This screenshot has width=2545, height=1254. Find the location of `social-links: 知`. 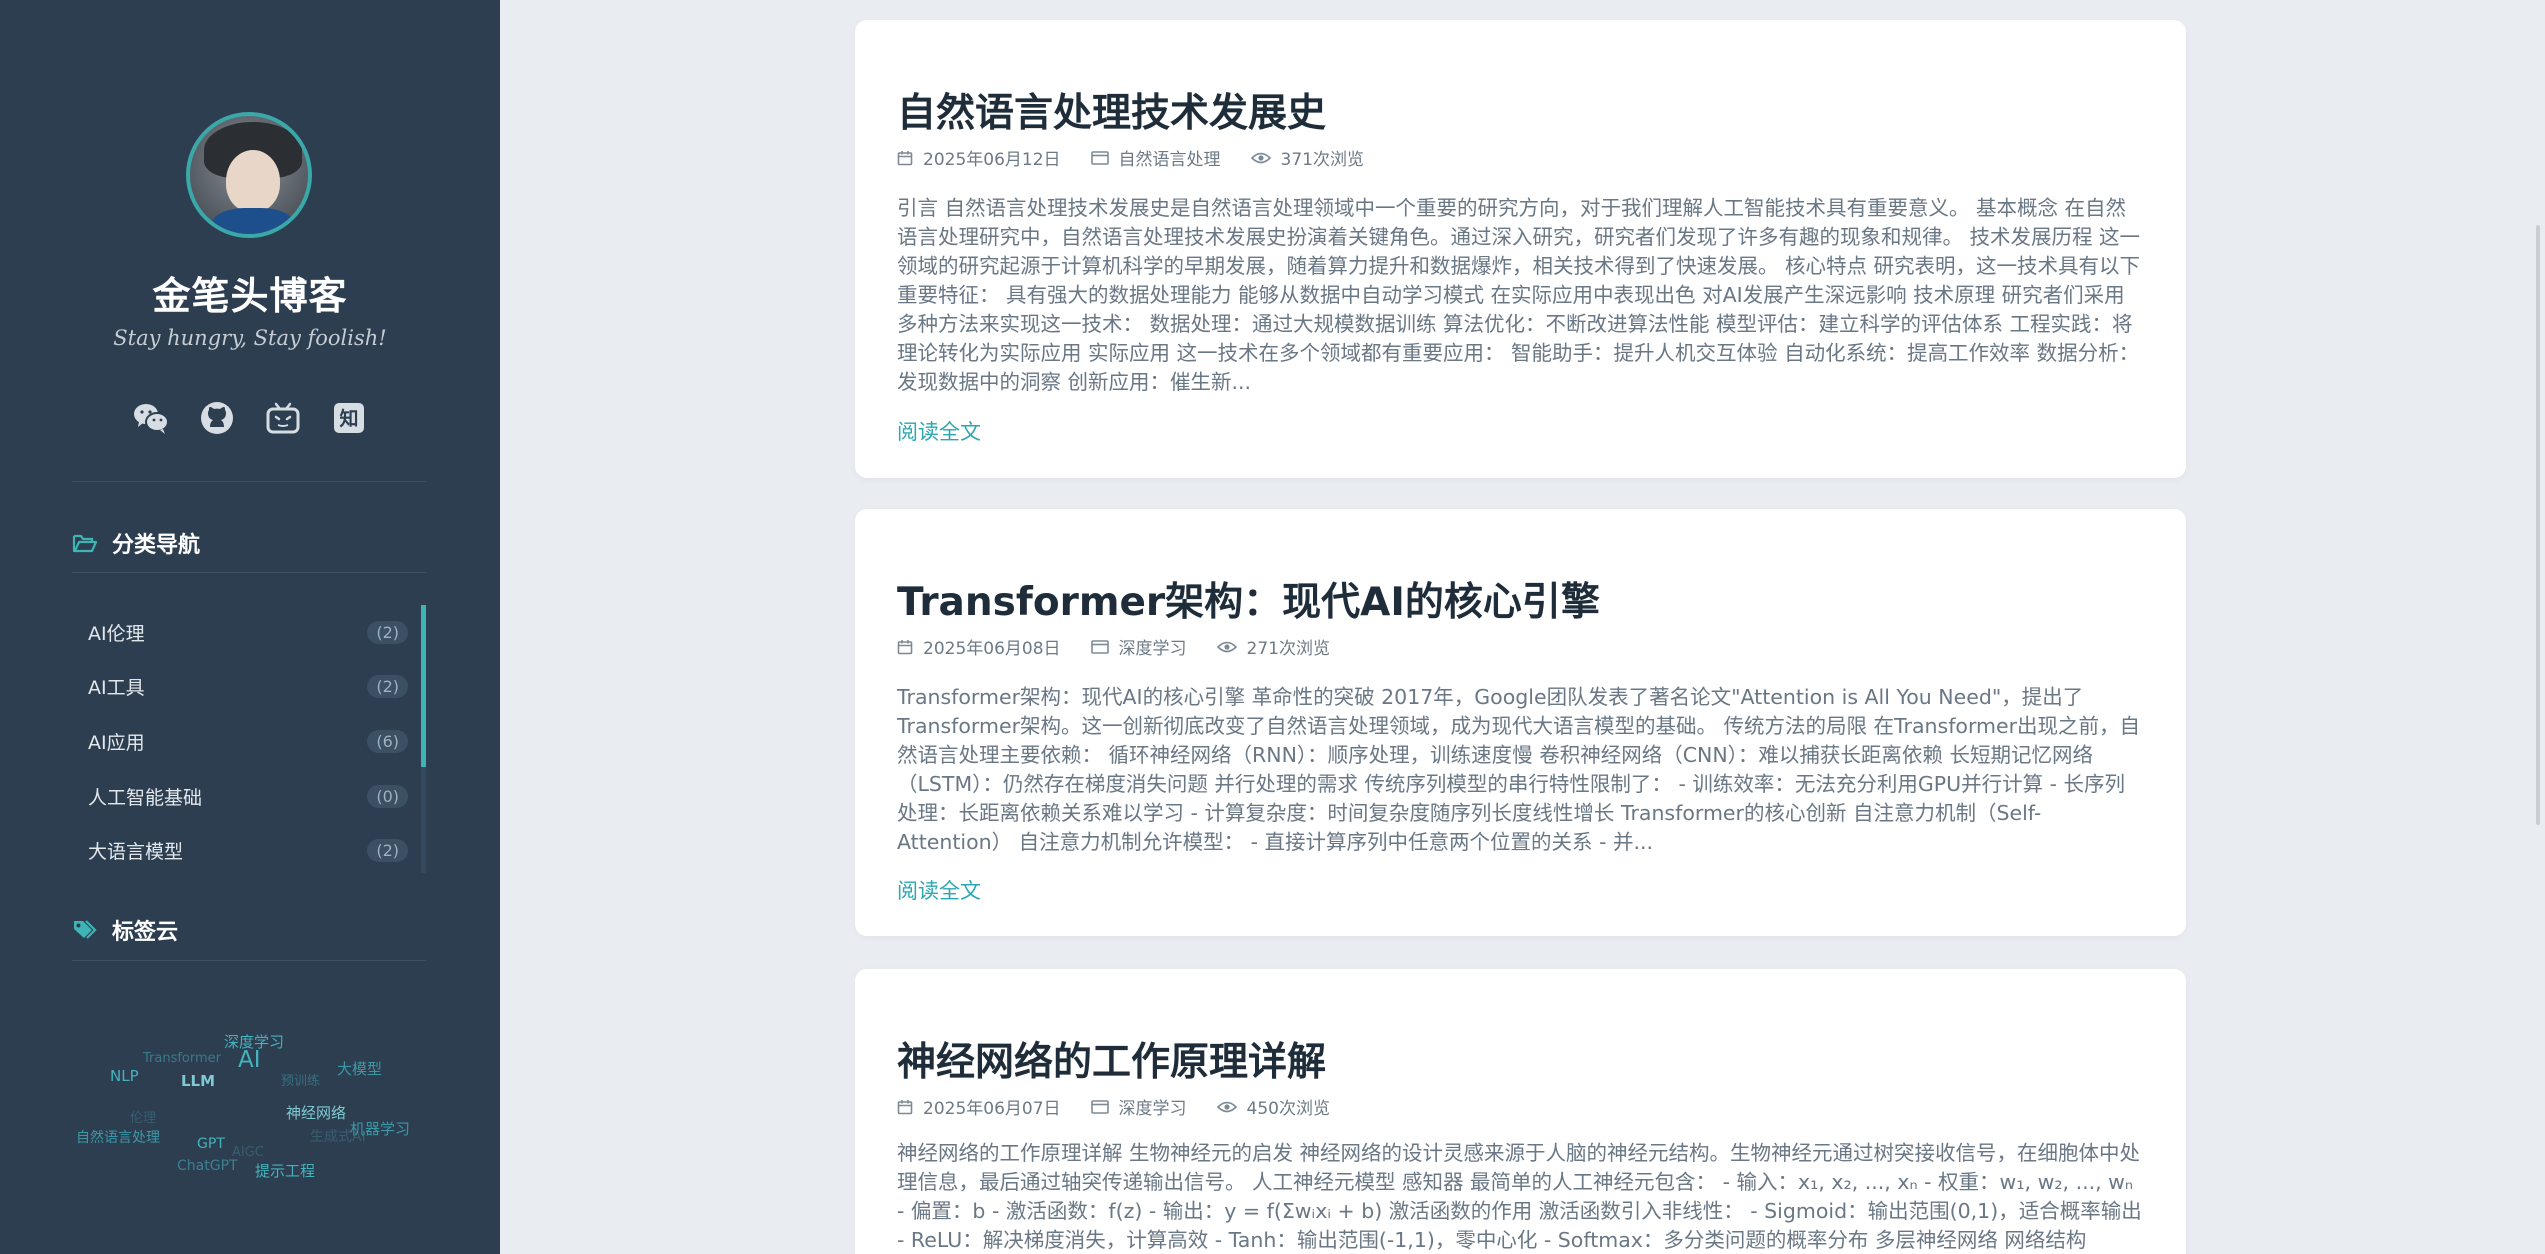

social-links: 知 is located at coordinates (250, 418).